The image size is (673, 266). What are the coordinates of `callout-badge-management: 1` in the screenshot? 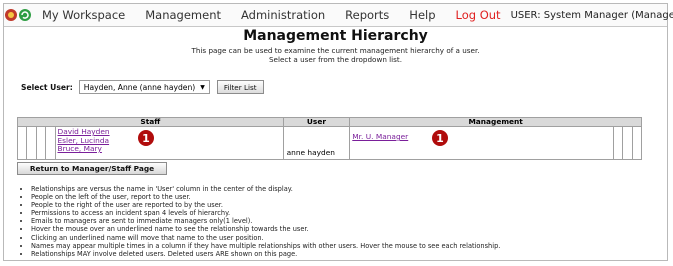 It's located at (440, 138).